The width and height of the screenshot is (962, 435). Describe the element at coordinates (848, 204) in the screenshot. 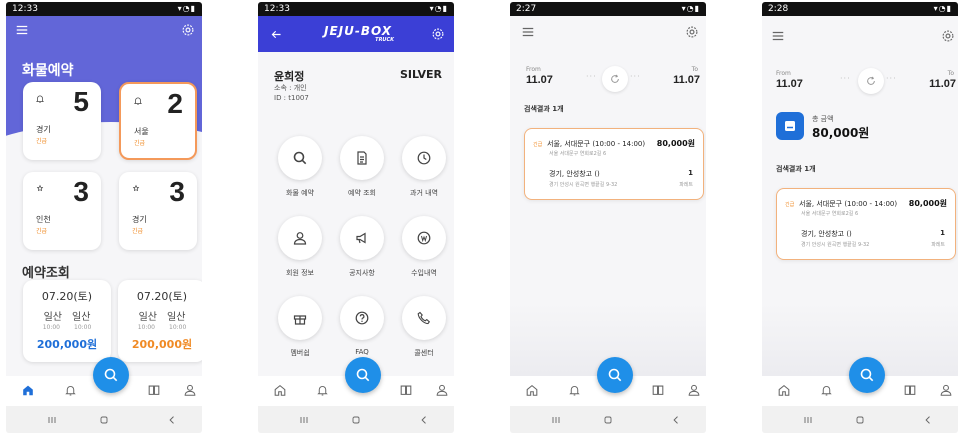

I see `pickup-location: 서울, 서대문구 (10:00 - 14:00)` at that location.